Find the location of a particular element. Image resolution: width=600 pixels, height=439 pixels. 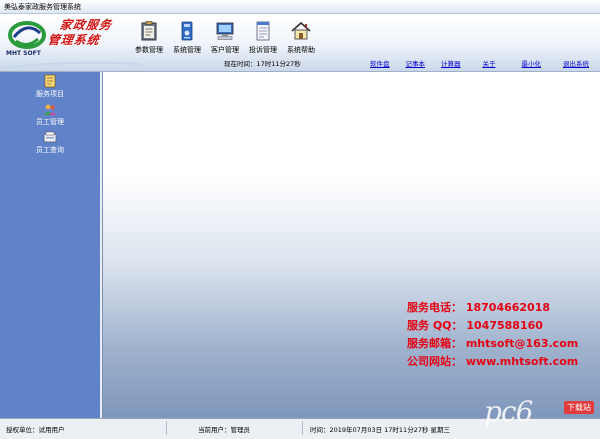

sidebar-item-staff-label: 员工管理 is located at coordinates (50, 122).